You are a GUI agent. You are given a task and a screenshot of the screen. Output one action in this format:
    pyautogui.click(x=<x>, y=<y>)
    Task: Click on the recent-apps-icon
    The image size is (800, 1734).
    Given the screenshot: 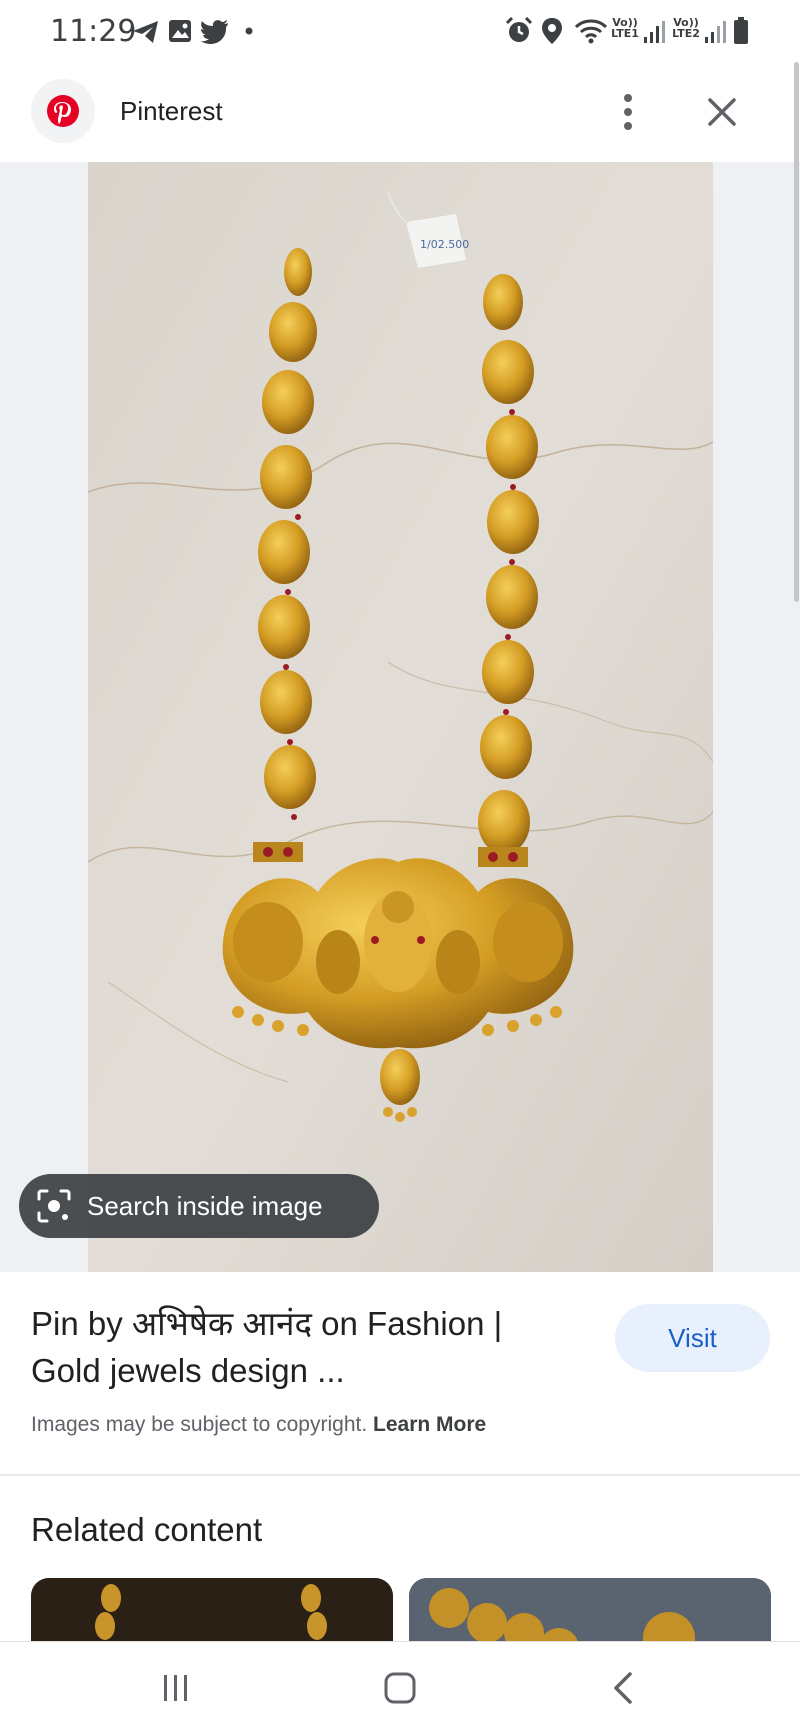 What is the action you would take?
    pyautogui.click(x=176, y=1688)
    